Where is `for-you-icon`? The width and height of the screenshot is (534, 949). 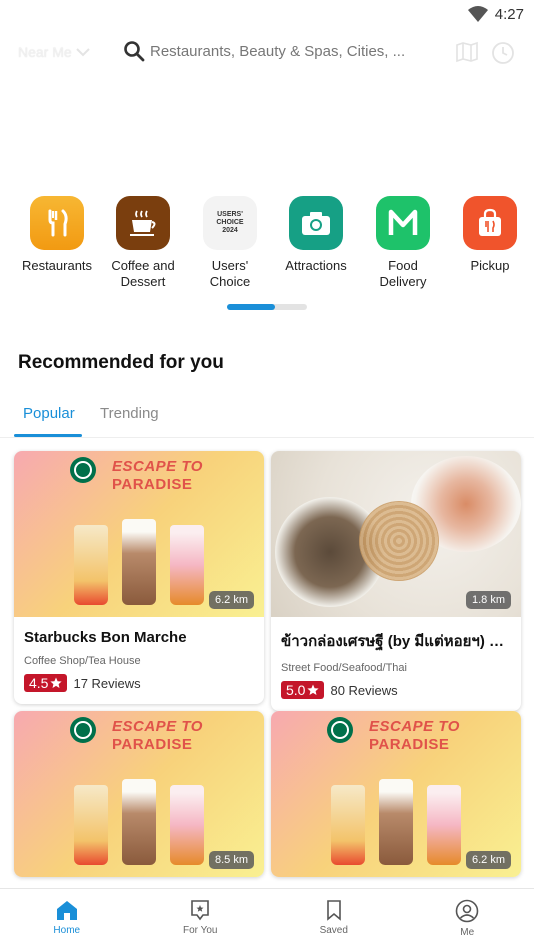
for-you-icon is located at coordinates (200, 910).